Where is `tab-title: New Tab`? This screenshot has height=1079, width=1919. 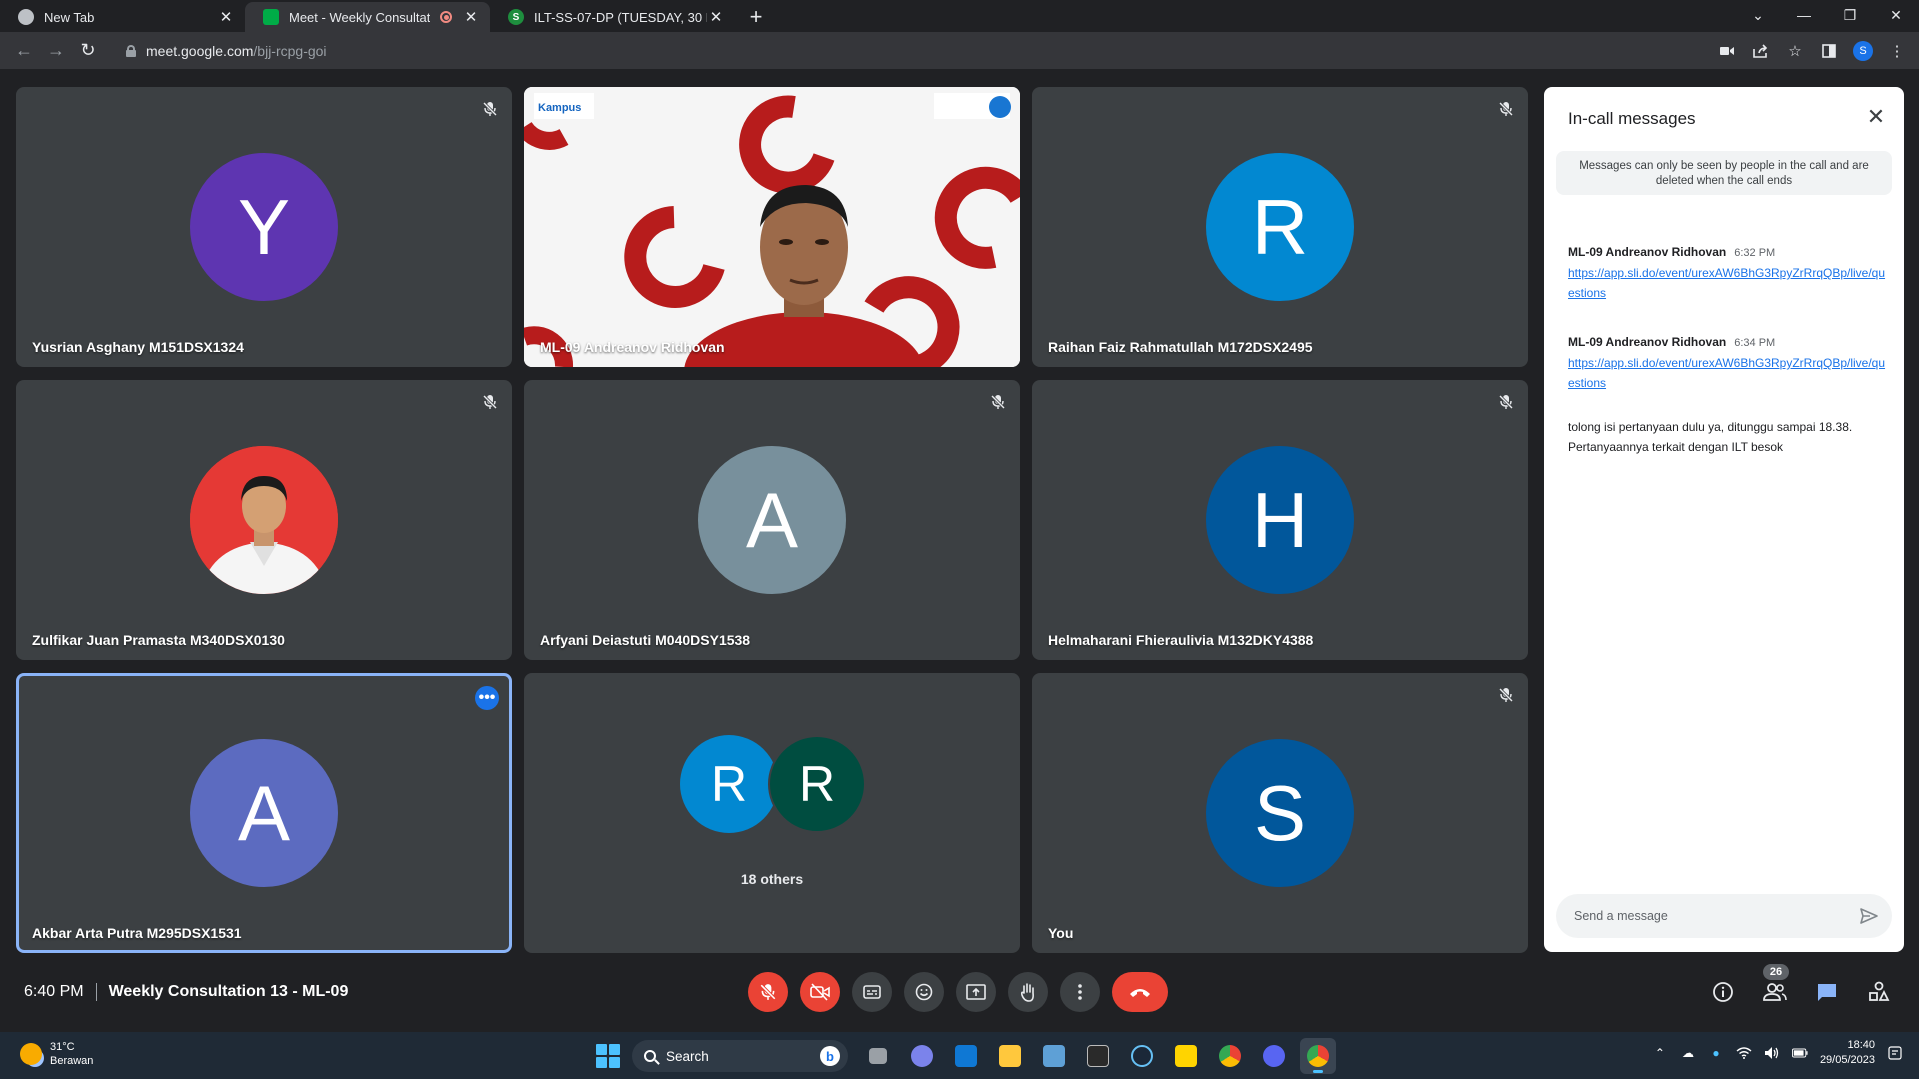
tab-title: New Tab is located at coordinates (69, 17).